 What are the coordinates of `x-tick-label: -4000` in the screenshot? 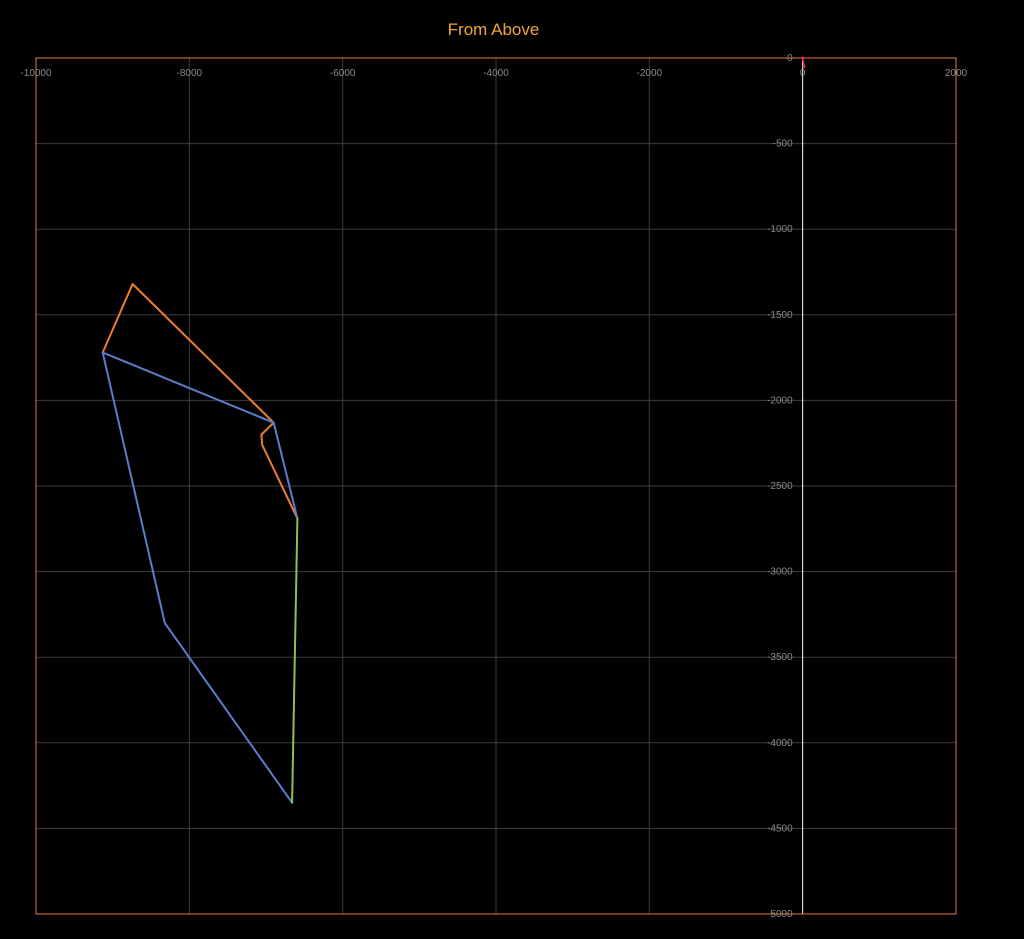 It's located at (496, 73).